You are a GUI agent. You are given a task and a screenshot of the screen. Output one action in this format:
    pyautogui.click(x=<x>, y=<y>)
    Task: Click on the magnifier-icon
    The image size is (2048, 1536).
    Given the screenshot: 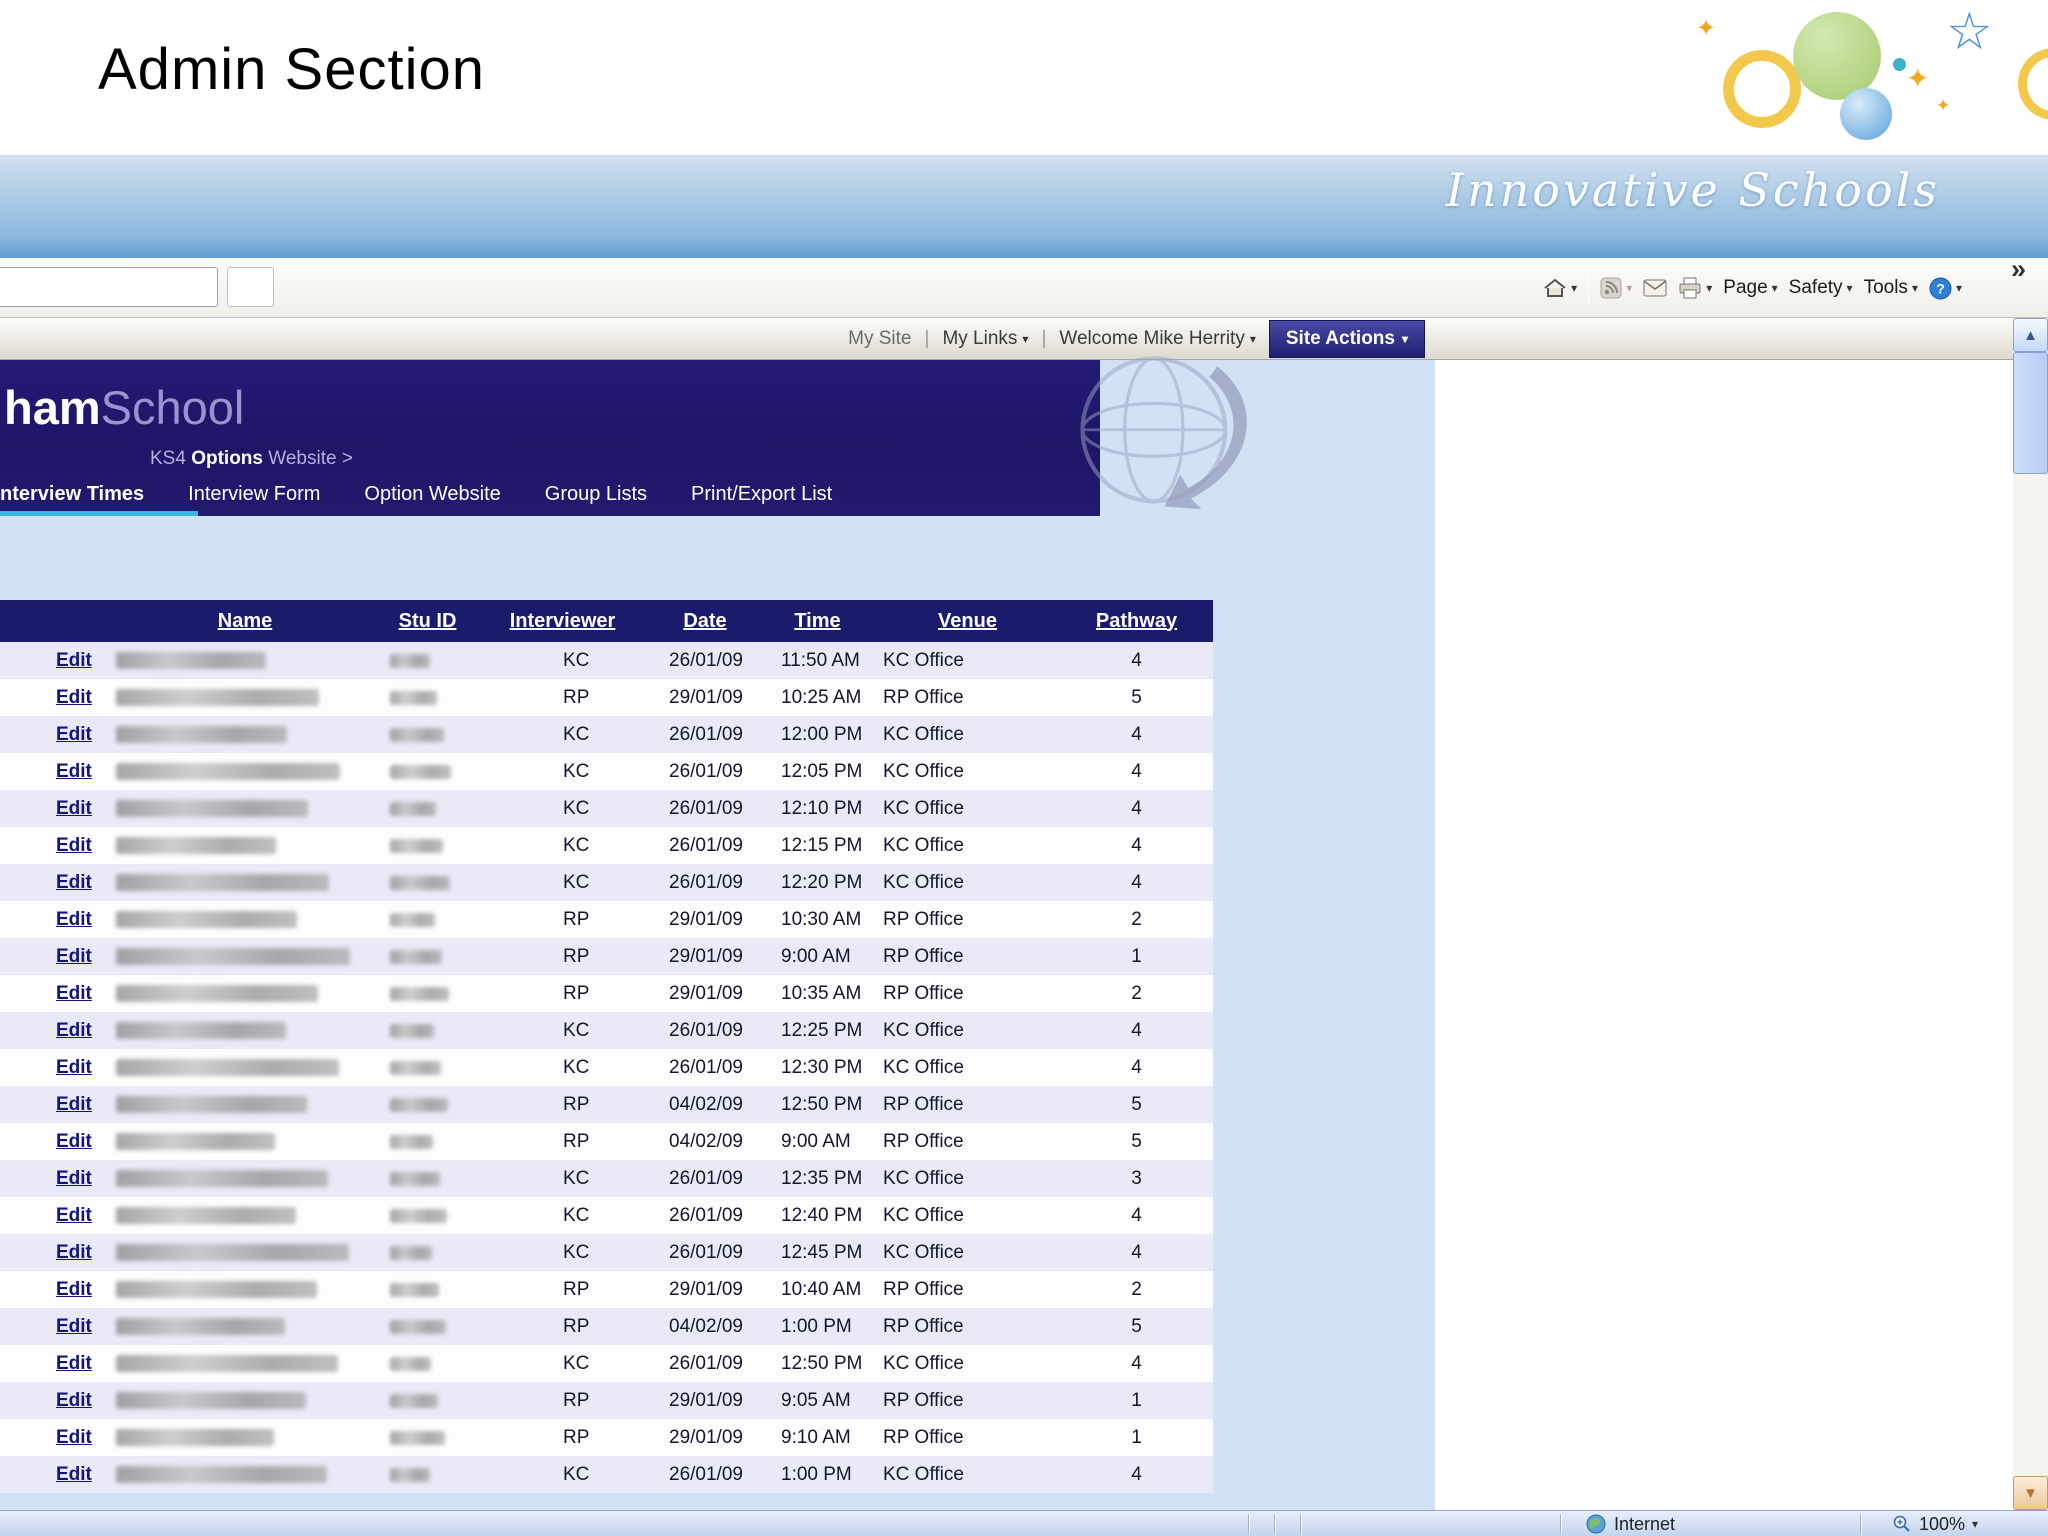 What is the action you would take?
    pyautogui.click(x=1901, y=1523)
    